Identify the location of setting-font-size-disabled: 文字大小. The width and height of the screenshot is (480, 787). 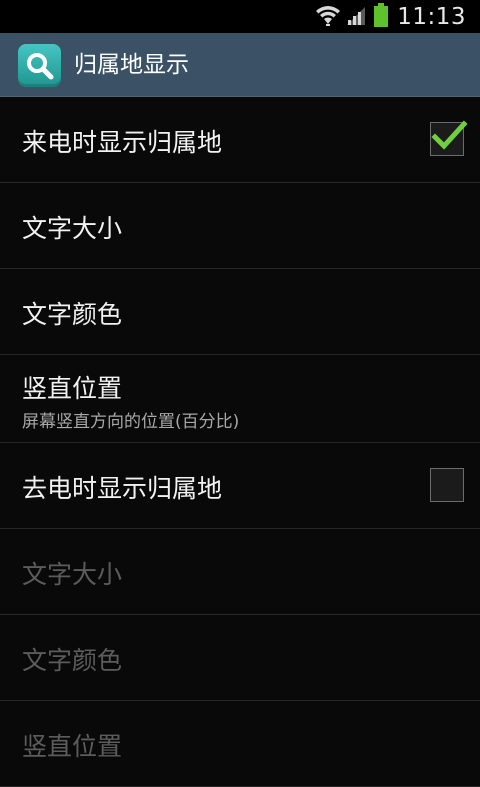
(240, 572).